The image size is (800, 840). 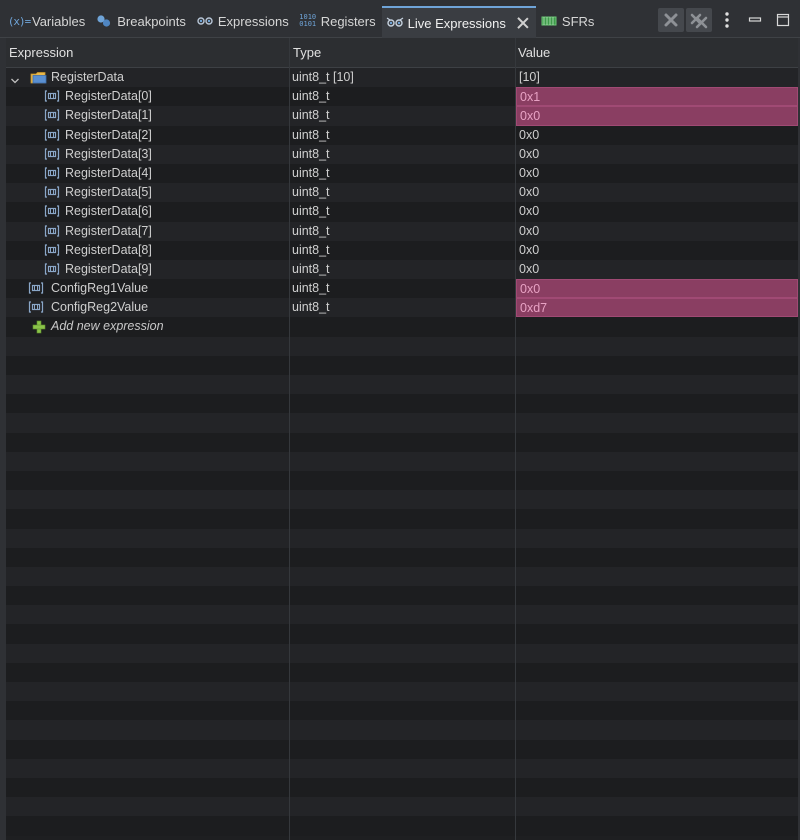 I want to click on table-row: RegisterData[0] uint8_t 0x1, so click(x=402, y=97).